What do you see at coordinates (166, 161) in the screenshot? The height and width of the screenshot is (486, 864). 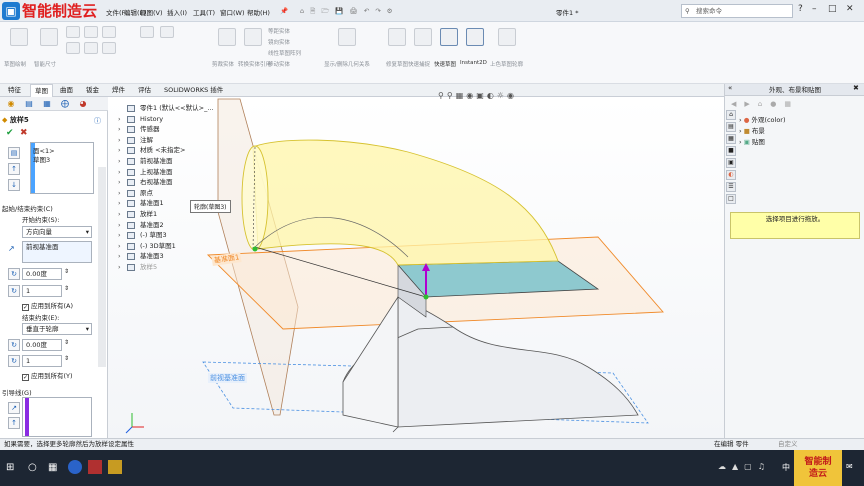 I see `tree-item: › 前视基准面` at bounding box center [166, 161].